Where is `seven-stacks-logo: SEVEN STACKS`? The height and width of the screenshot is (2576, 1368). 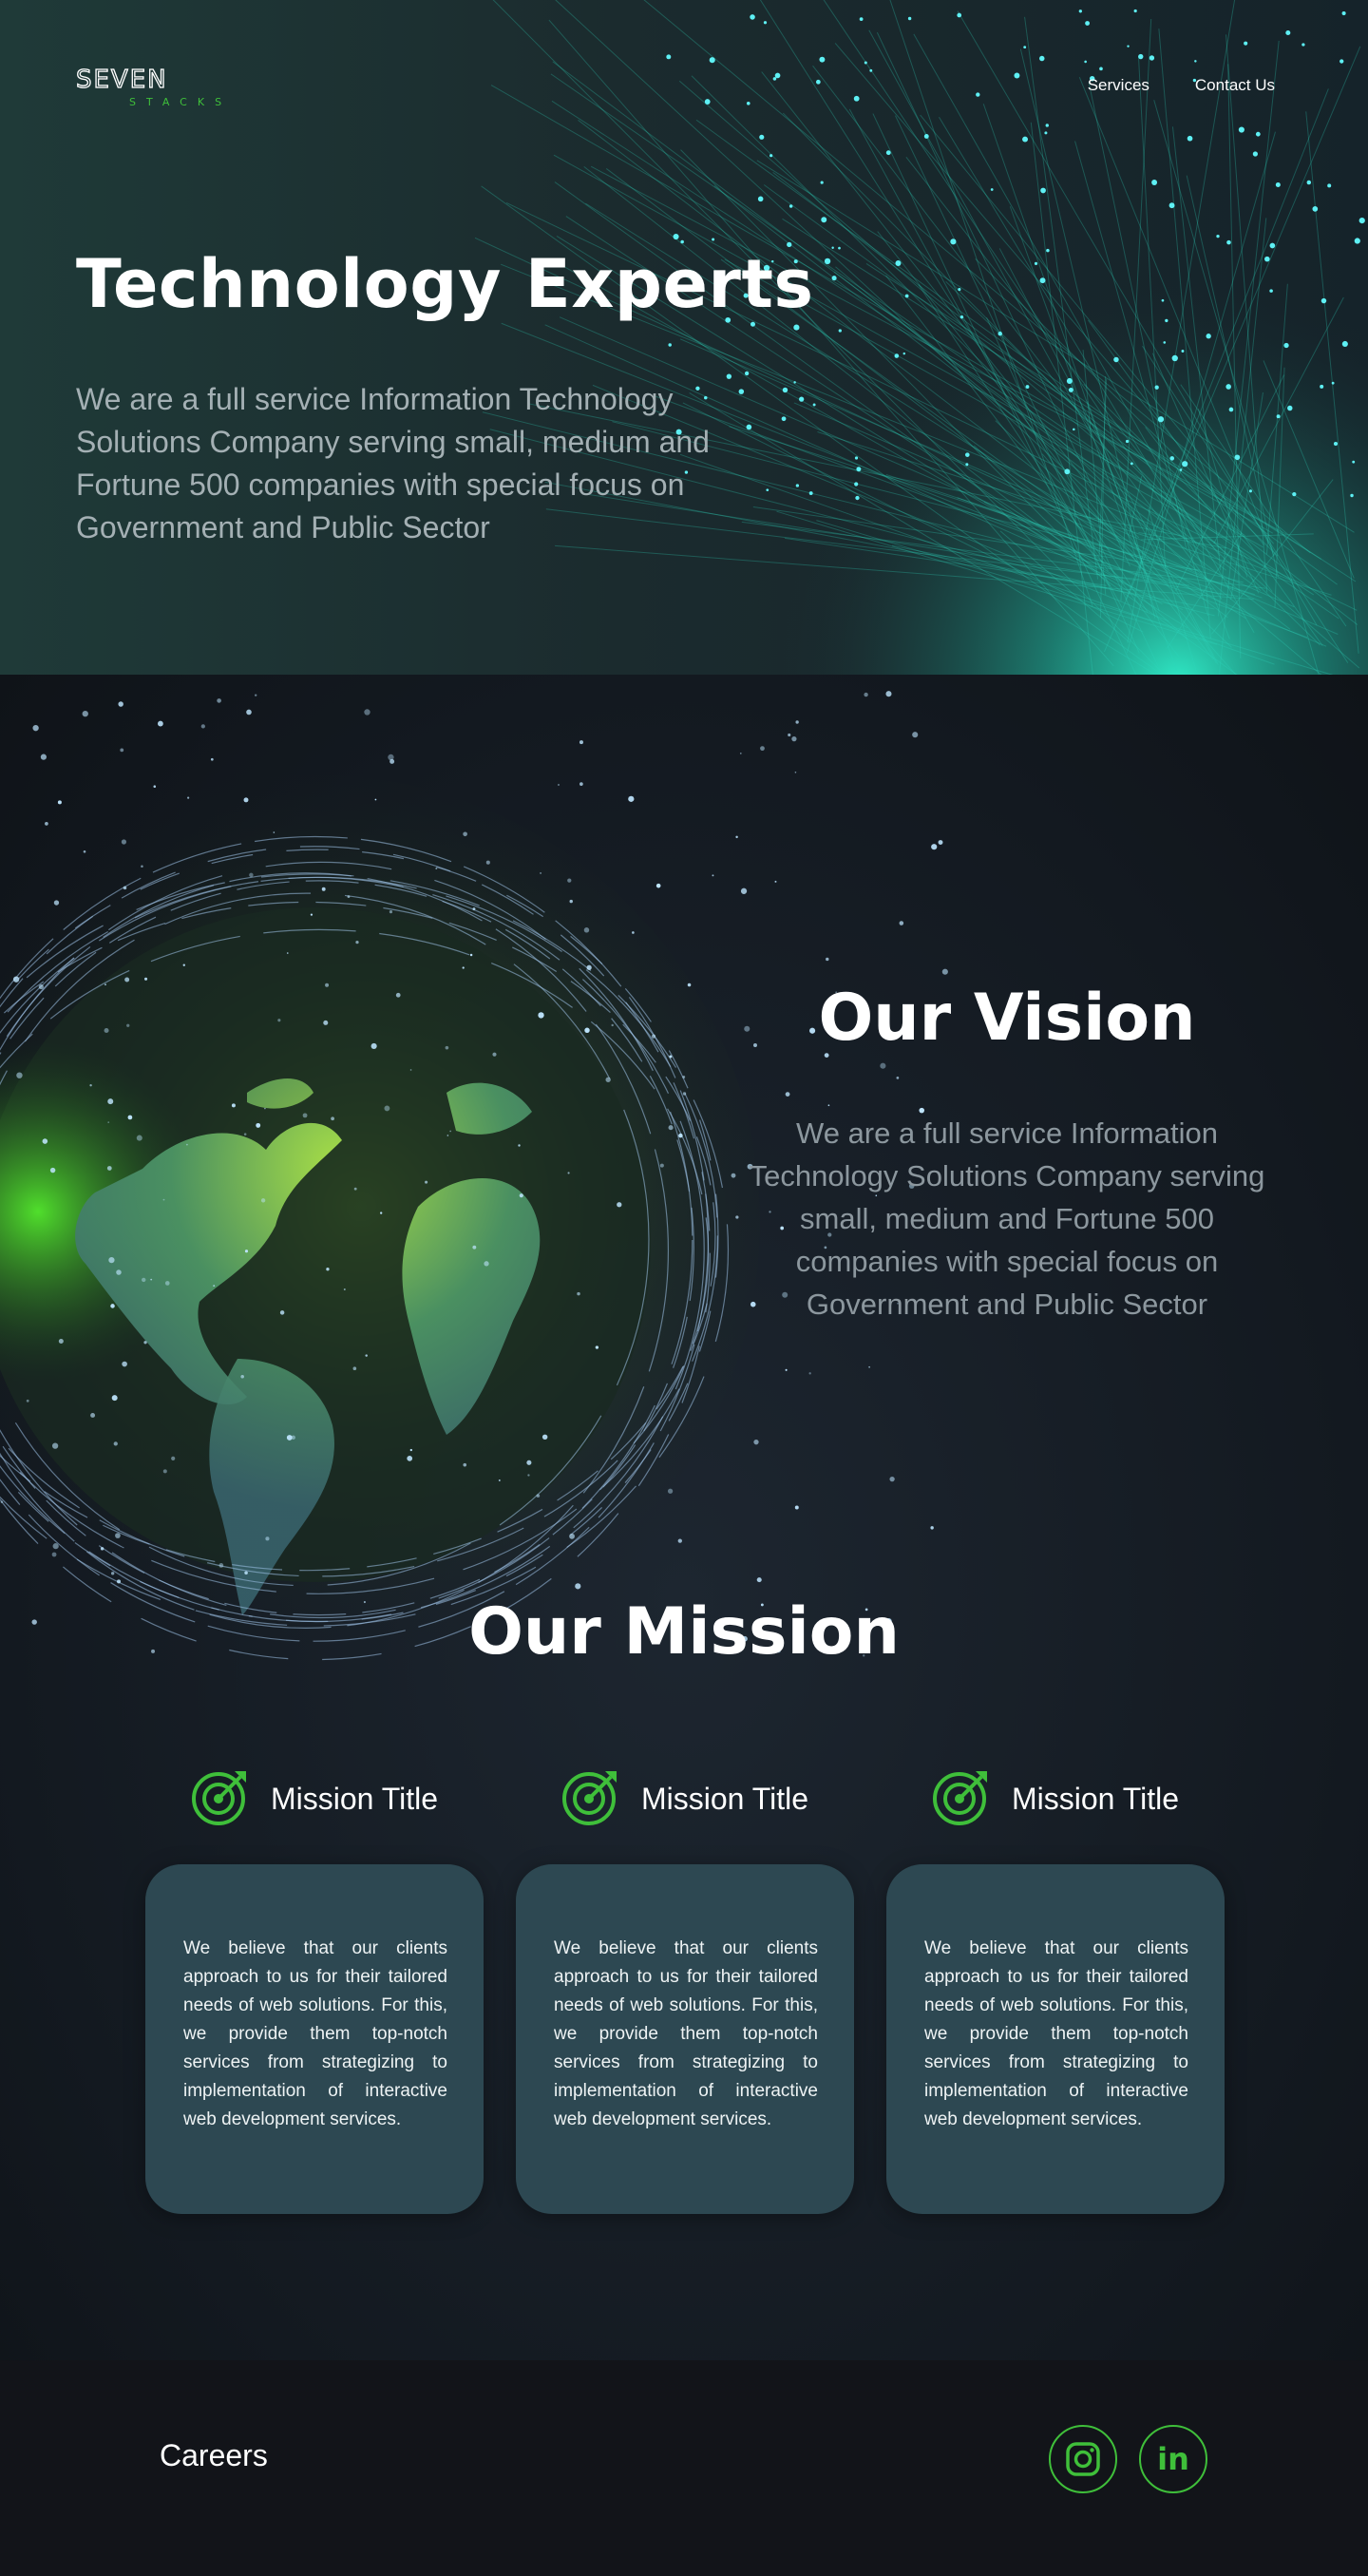 seven-stacks-logo: SEVEN STACKS is located at coordinates (166, 87).